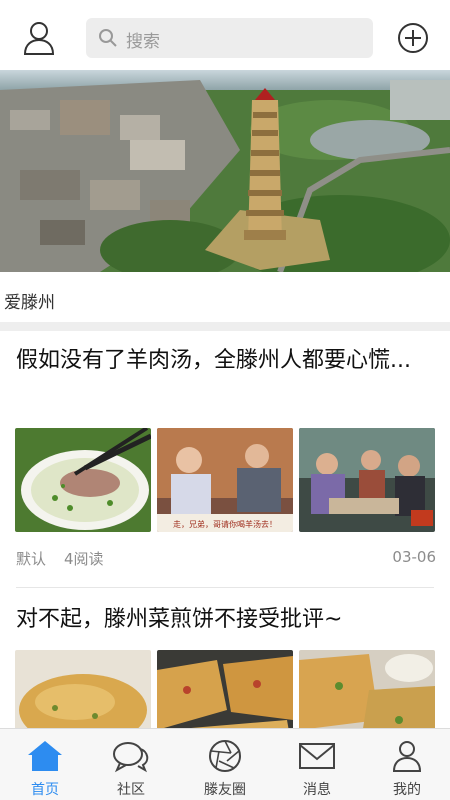 This screenshot has width=450, height=800. What do you see at coordinates (84, 559) in the screenshot?
I see `article-read-count: 4阅读` at bounding box center [84, 559].